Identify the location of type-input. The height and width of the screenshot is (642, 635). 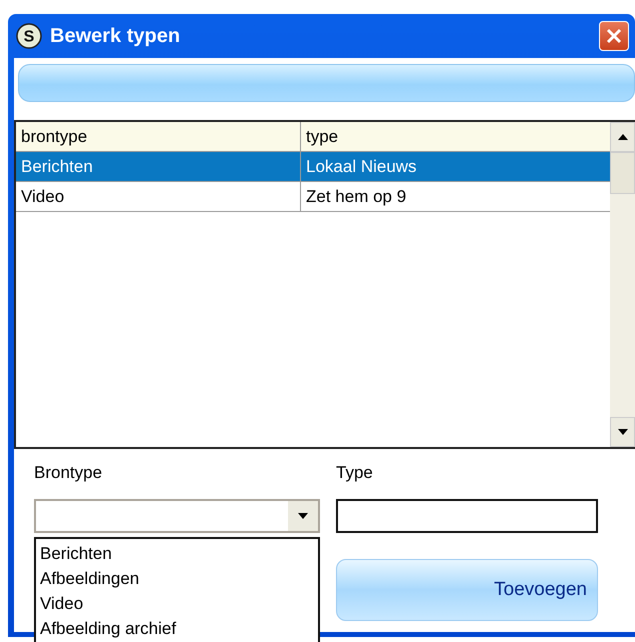
(467, 516).